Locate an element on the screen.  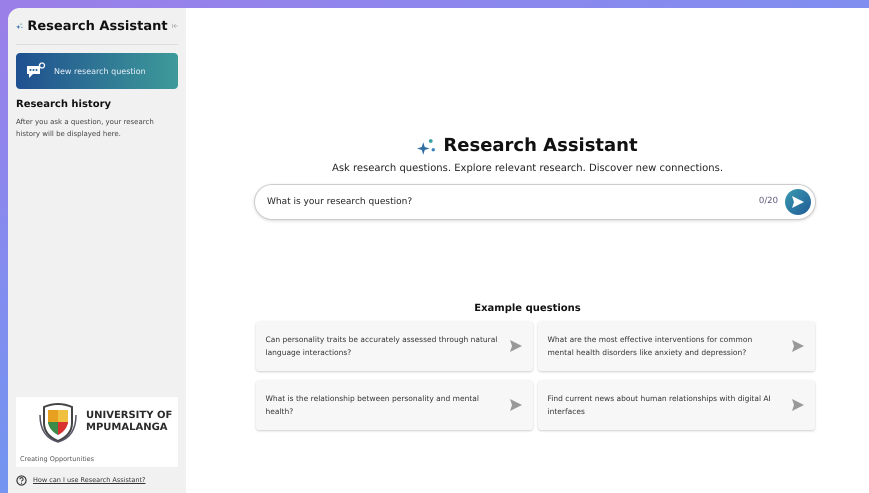
page-title: Research Assistant is located at coordinates (540, 145).